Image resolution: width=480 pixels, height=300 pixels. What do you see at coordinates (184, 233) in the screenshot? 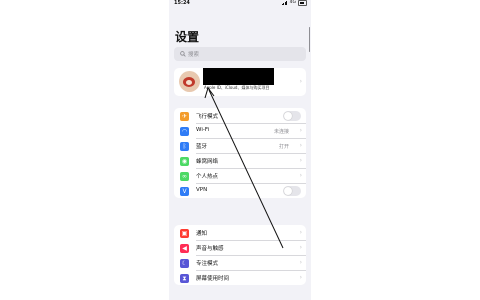
I see `bell-icon: ▣` at bounding box center [184, 233].